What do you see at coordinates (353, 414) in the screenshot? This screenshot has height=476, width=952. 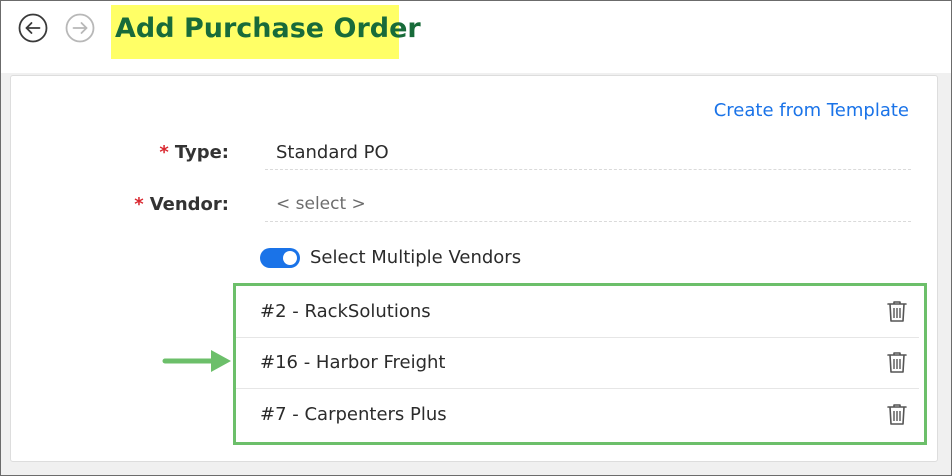 I see `vendor-name: #7 - Carpenters Plus` at bounding box center [353, 414].